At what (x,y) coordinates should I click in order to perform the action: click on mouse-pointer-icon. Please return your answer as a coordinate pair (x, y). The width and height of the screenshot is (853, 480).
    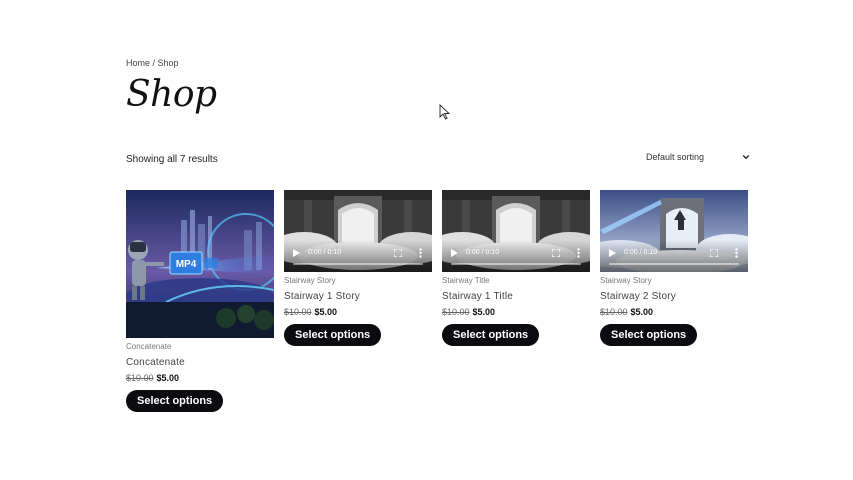
    Looking at the image, I should click on (445, 112).